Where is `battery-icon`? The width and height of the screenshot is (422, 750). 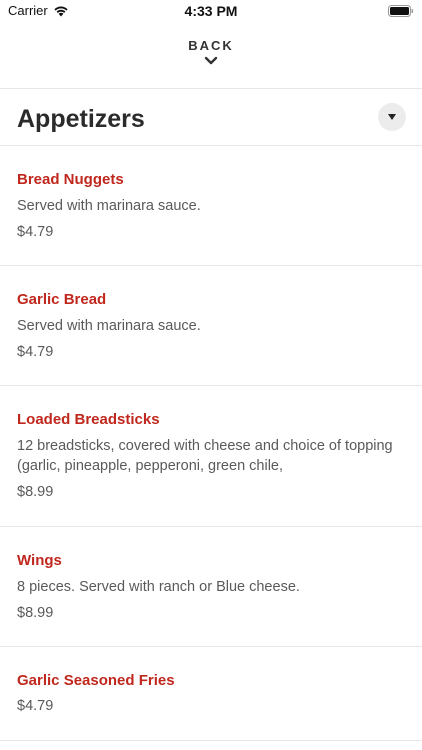
battery-icon is located at coordinates (401, 11).